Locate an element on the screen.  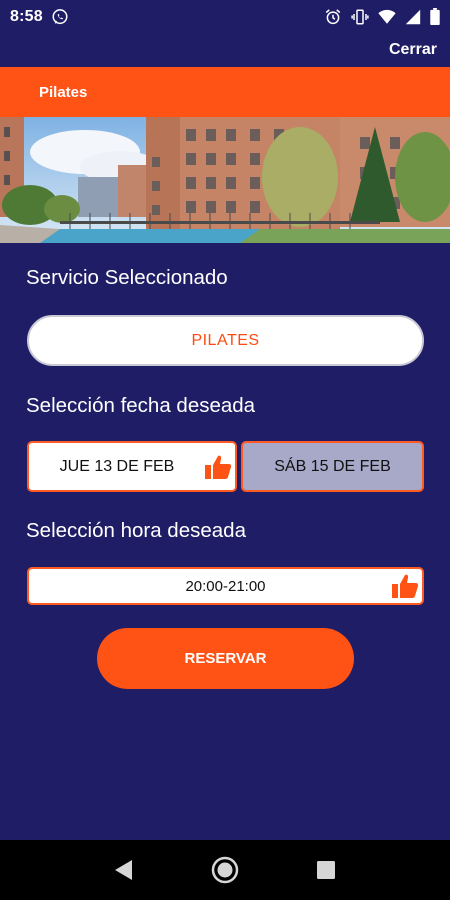
service-label: Servicio Seleccionado is located at coordinates (127, 277).